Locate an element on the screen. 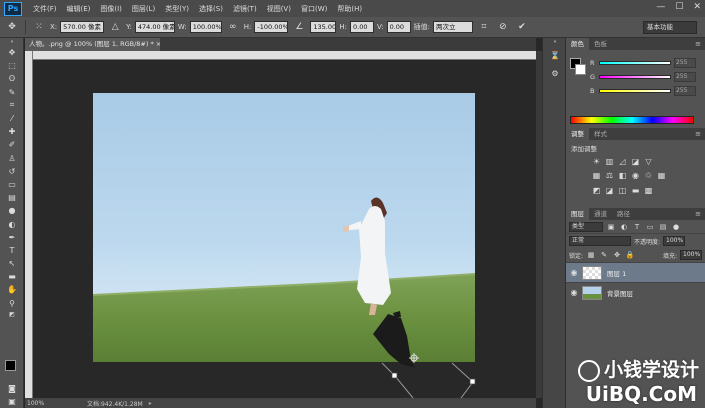 Image resolution: width=705 pixels, height=408 pixels. tab-color: 颜色 is located at coordinates (577, 44).